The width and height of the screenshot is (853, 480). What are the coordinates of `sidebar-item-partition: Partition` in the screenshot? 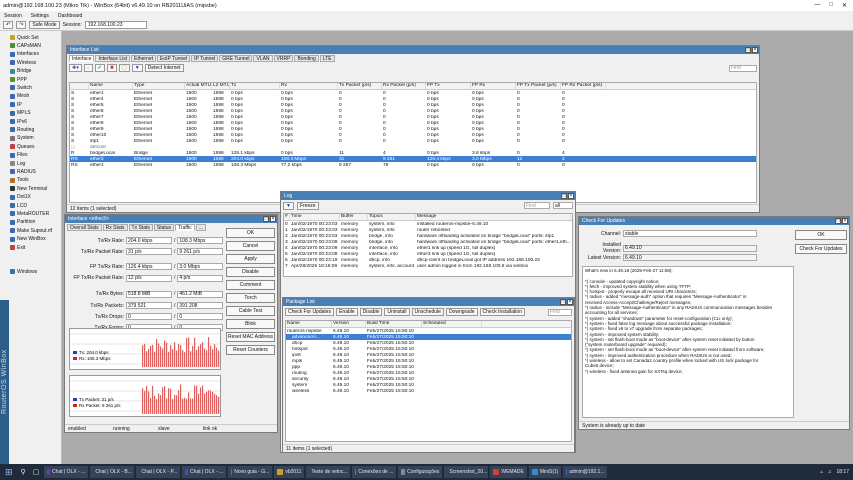 It's located at (22, 222).